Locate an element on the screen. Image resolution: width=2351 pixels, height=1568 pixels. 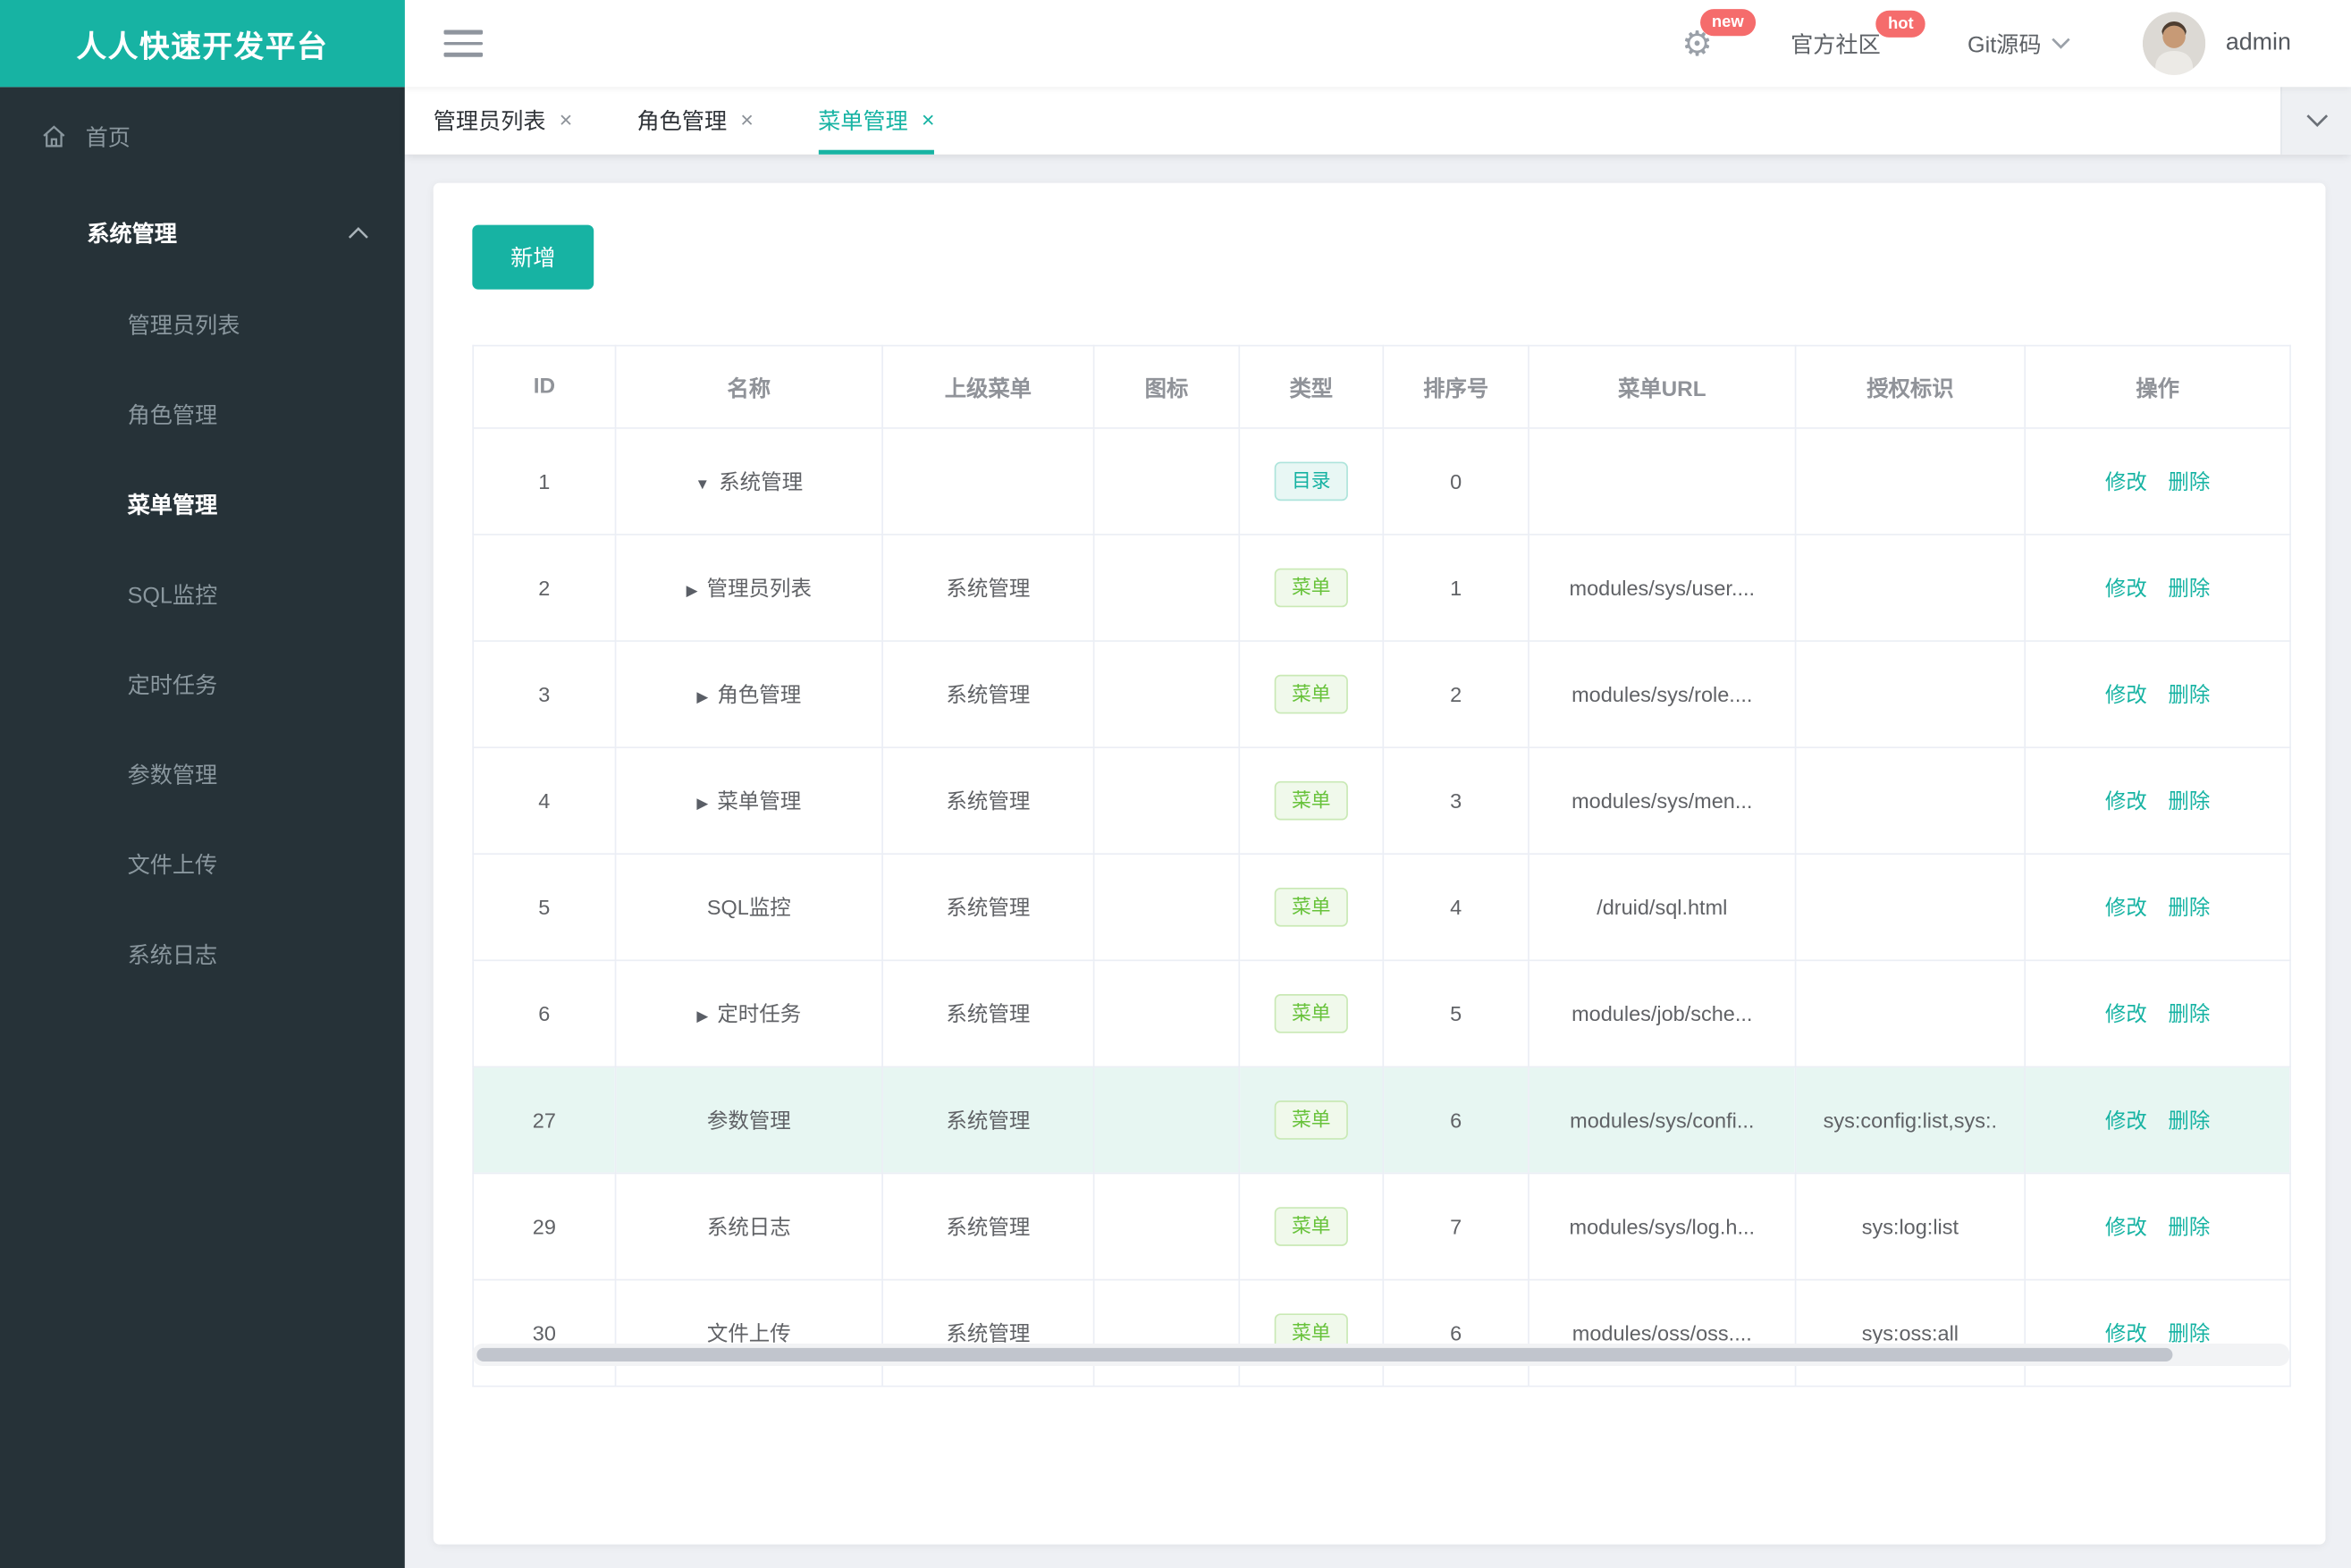
sidebar-toggle-hamburger-icon is located at coordinates (463, 43).